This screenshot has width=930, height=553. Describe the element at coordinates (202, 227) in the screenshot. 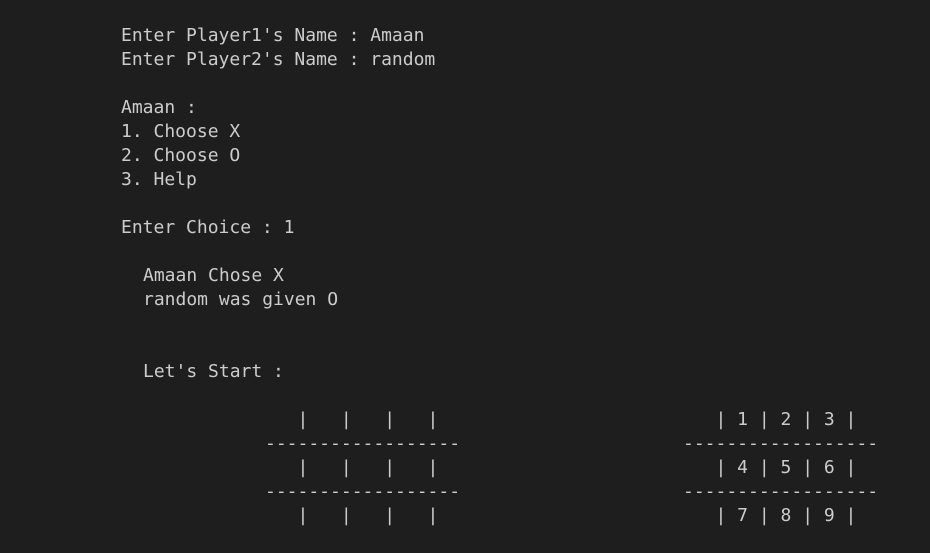

I see `choice-label: Enter Choice :` at that location.